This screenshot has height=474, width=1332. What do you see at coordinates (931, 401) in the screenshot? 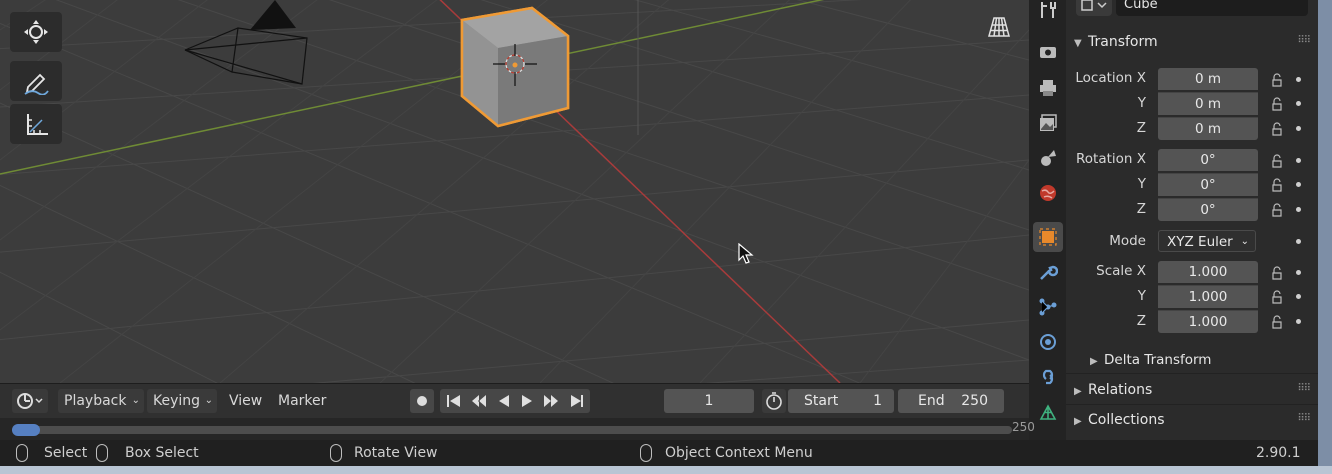
I see `end-label: End` at bounding box center [931, 401].